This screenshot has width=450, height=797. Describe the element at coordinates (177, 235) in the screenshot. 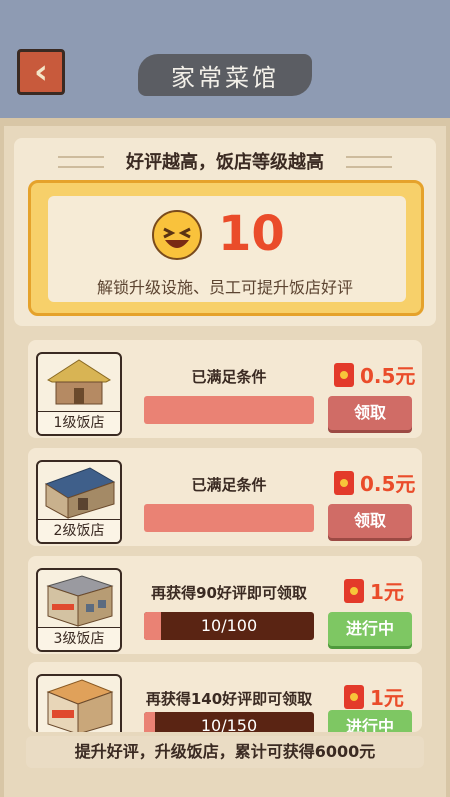

I see `laughing-face-icon` at that location.